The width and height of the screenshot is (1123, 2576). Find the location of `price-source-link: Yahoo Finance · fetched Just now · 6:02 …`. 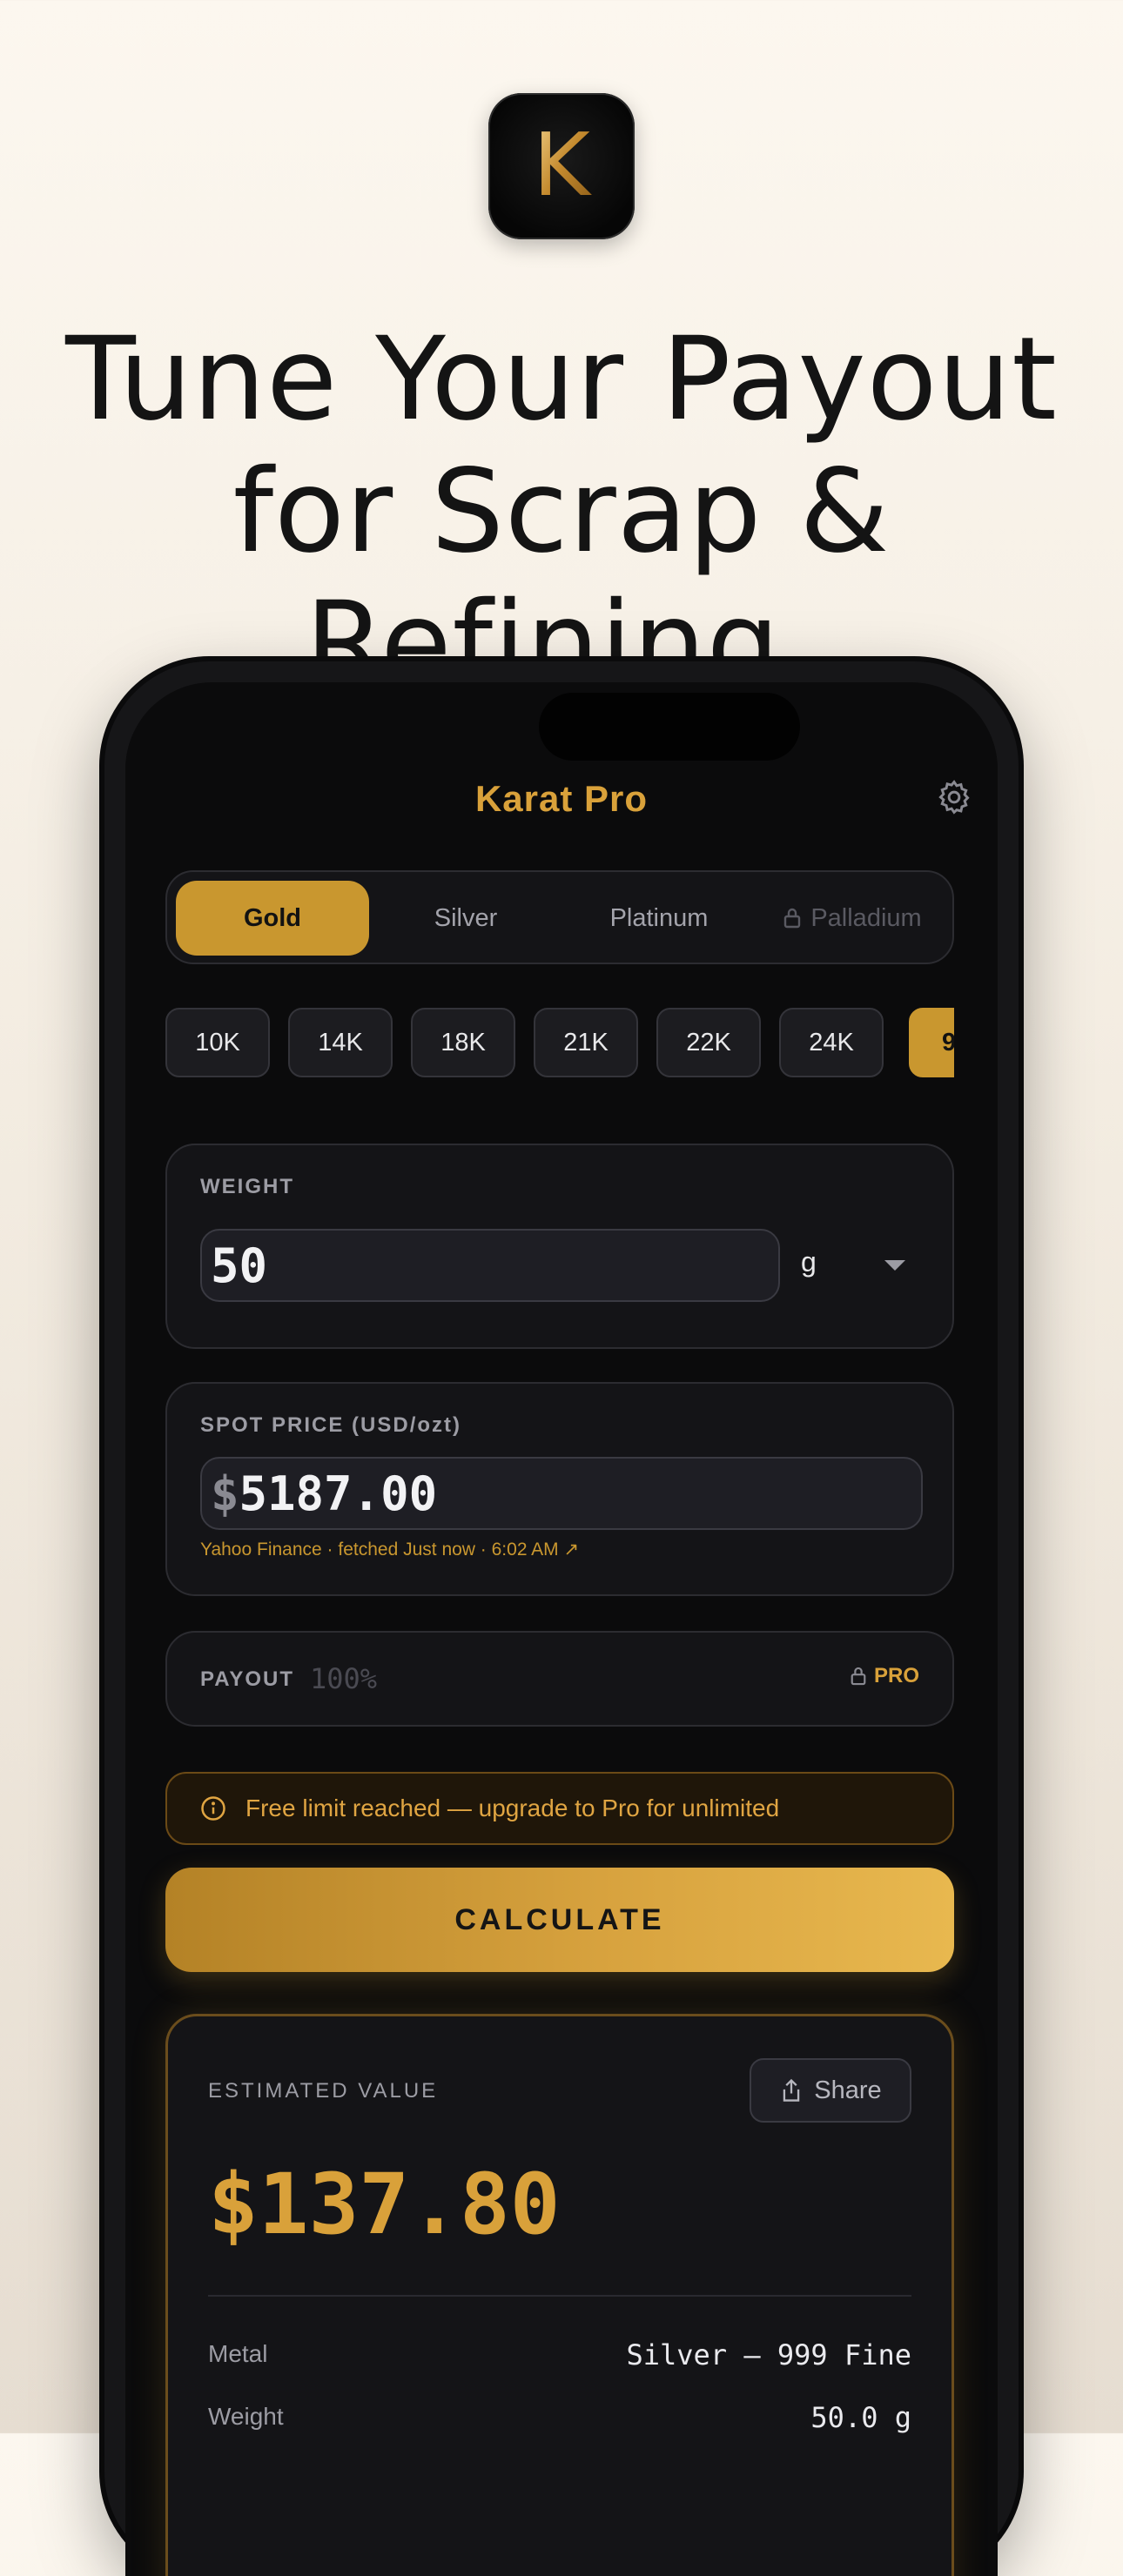

price-source-link: Yahoo Finance · fetched Just now · 6:02 … is located at coordinates (390, 1549).